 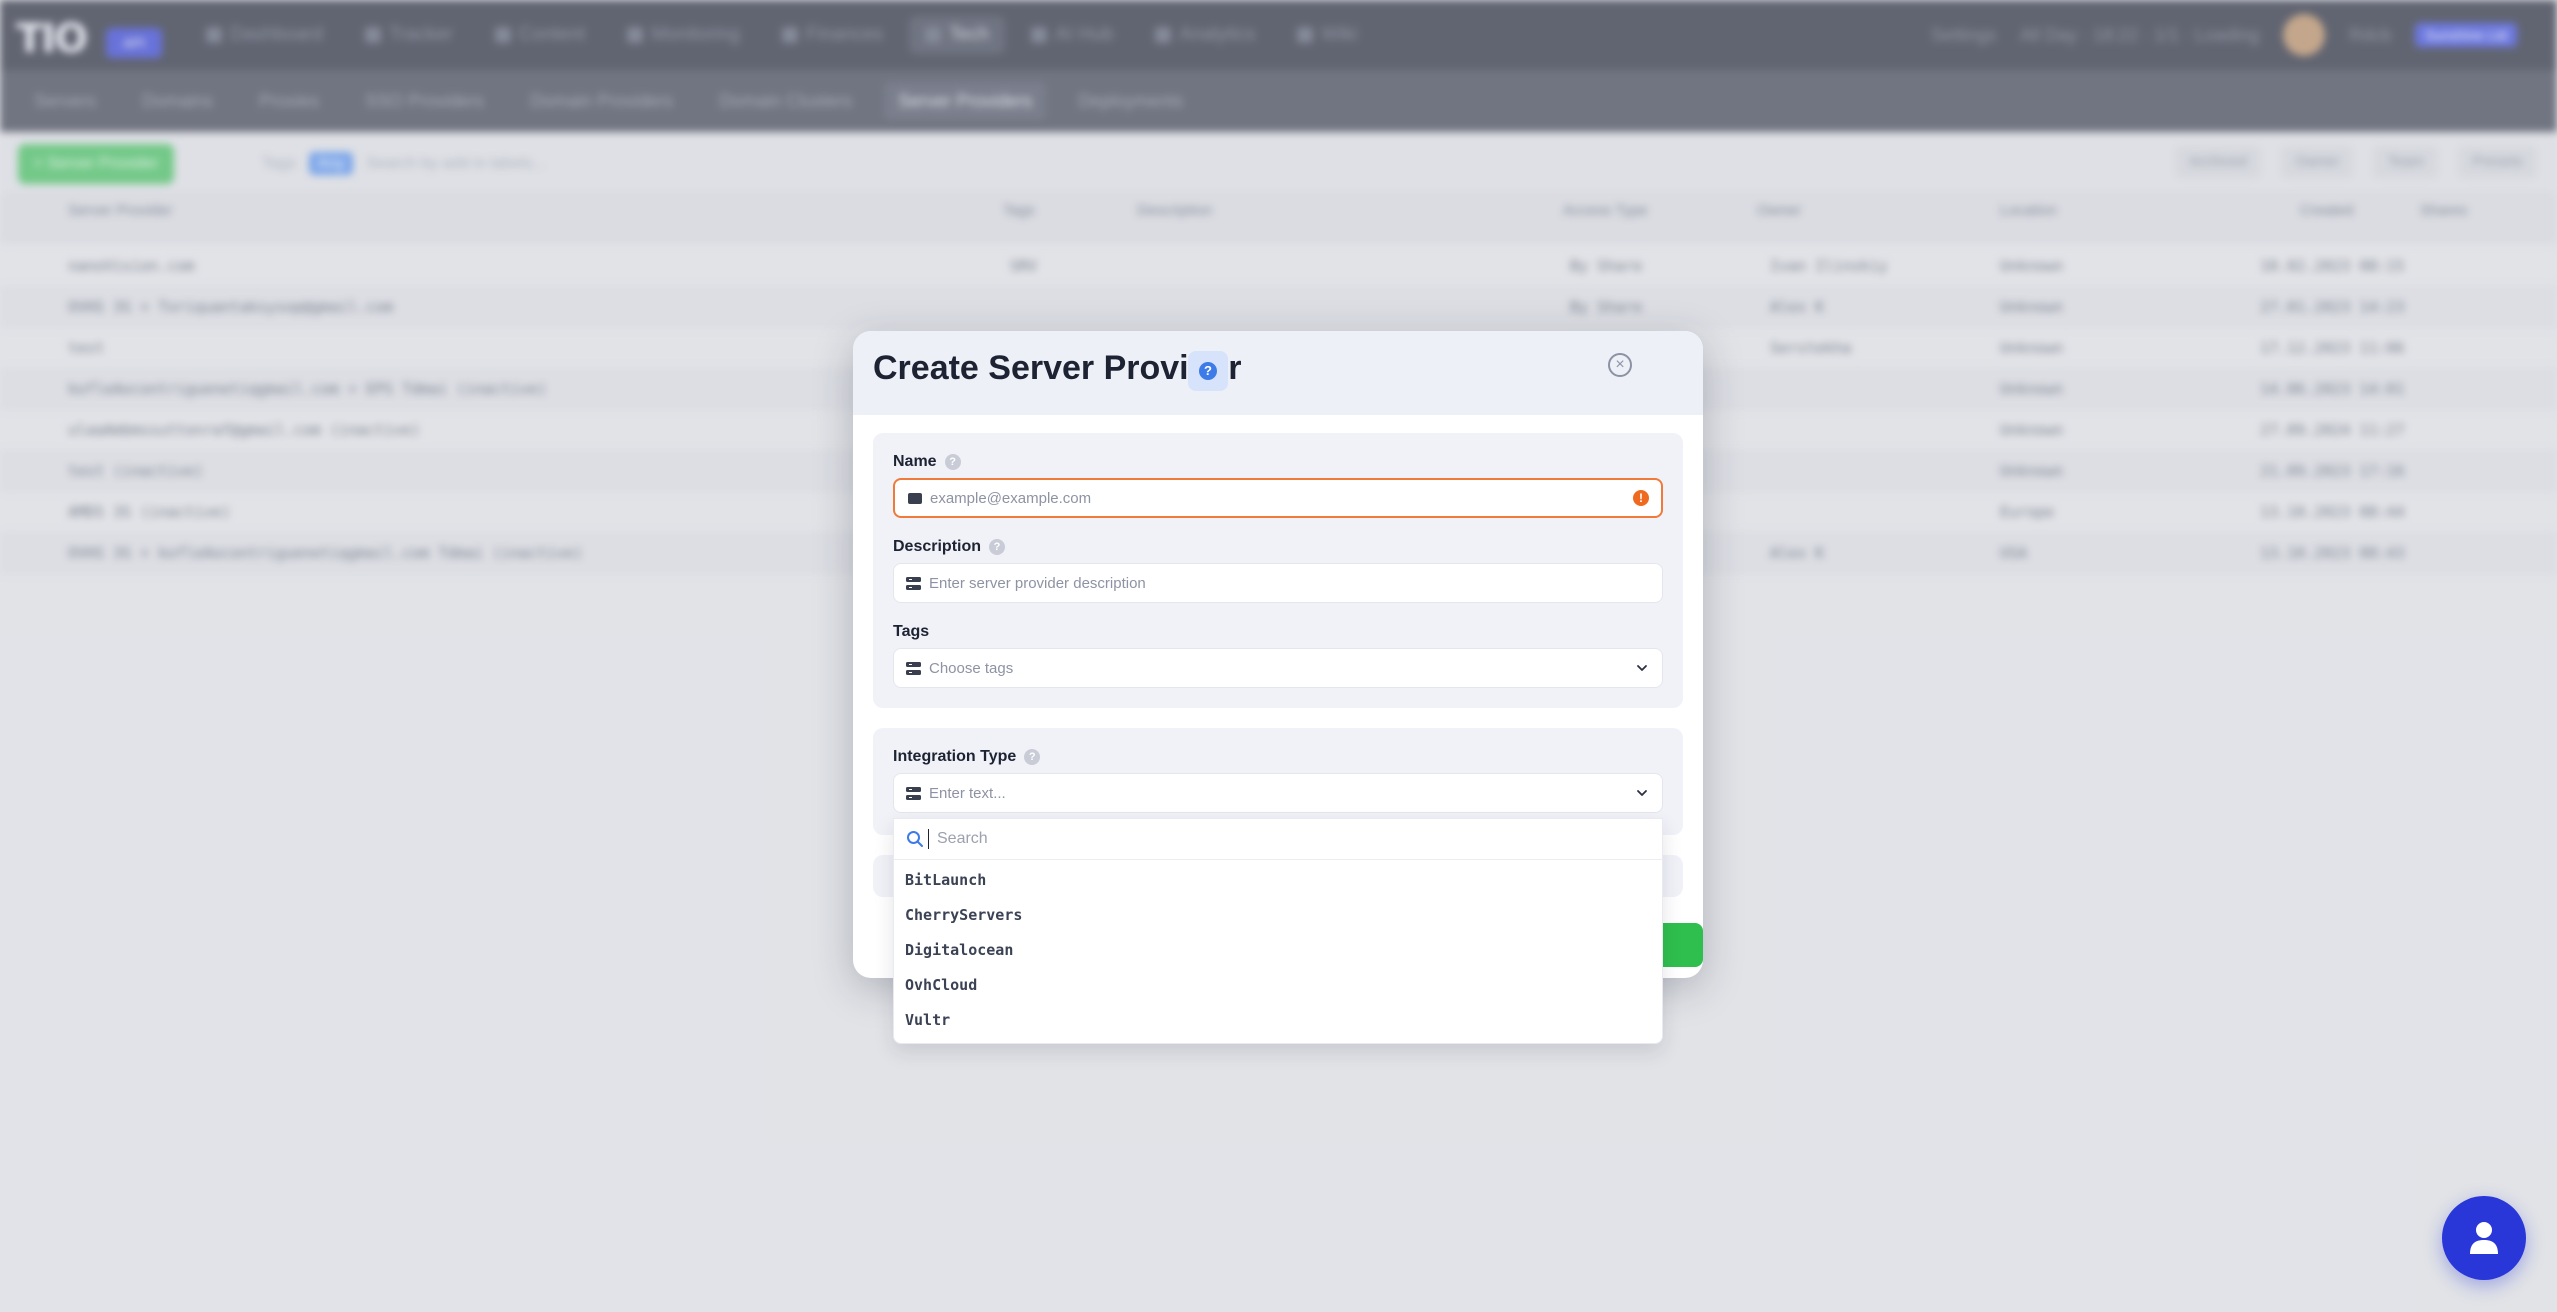 What do you see at coordinates (963, 915) in the screenshot?
I see `option-cherryservers: CherryServers` at bounding box center [963, 915].